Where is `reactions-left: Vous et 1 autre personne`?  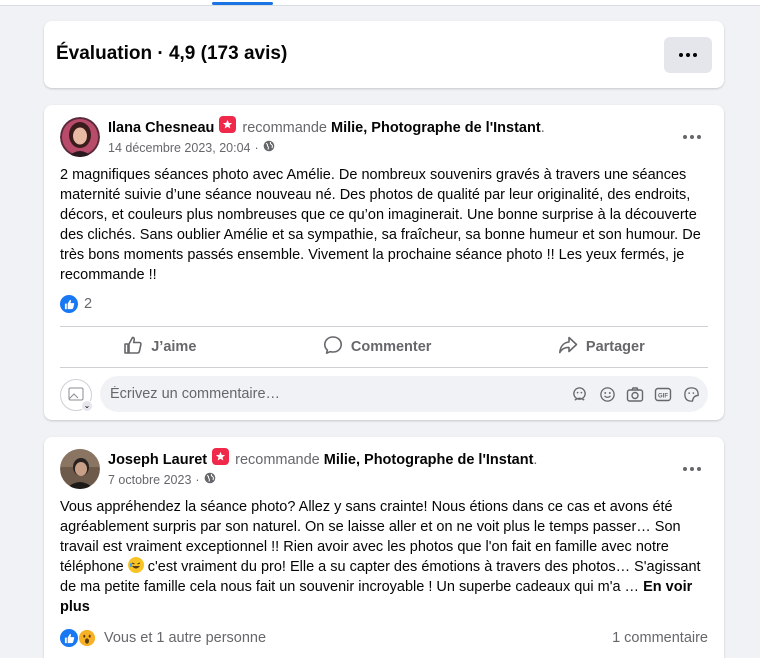
reactions-left: Vous et 1 autre personne is located at coordinates (163, 638).